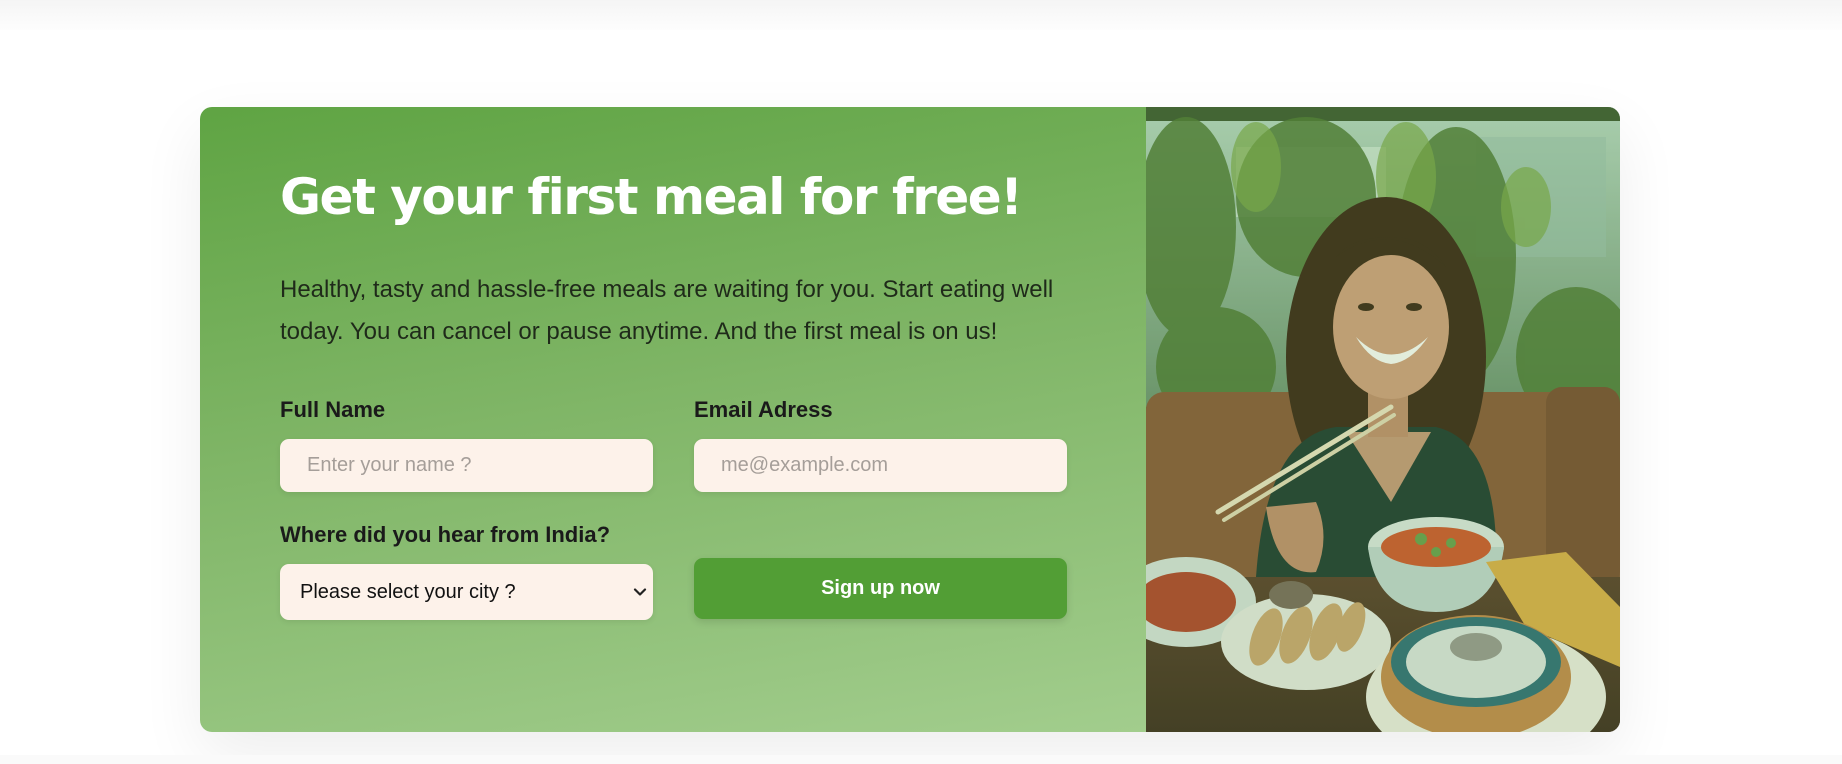  Describe the element at coordinates (921, 15) in the screenshot. I see `top-strip` at that location.